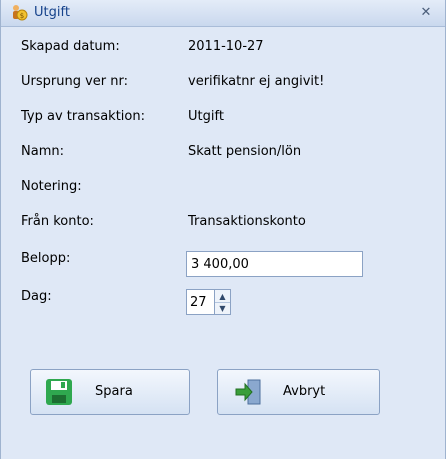  I want to click on origin-ver-value: verifikatnr ej angivit!, so click(256, 81).